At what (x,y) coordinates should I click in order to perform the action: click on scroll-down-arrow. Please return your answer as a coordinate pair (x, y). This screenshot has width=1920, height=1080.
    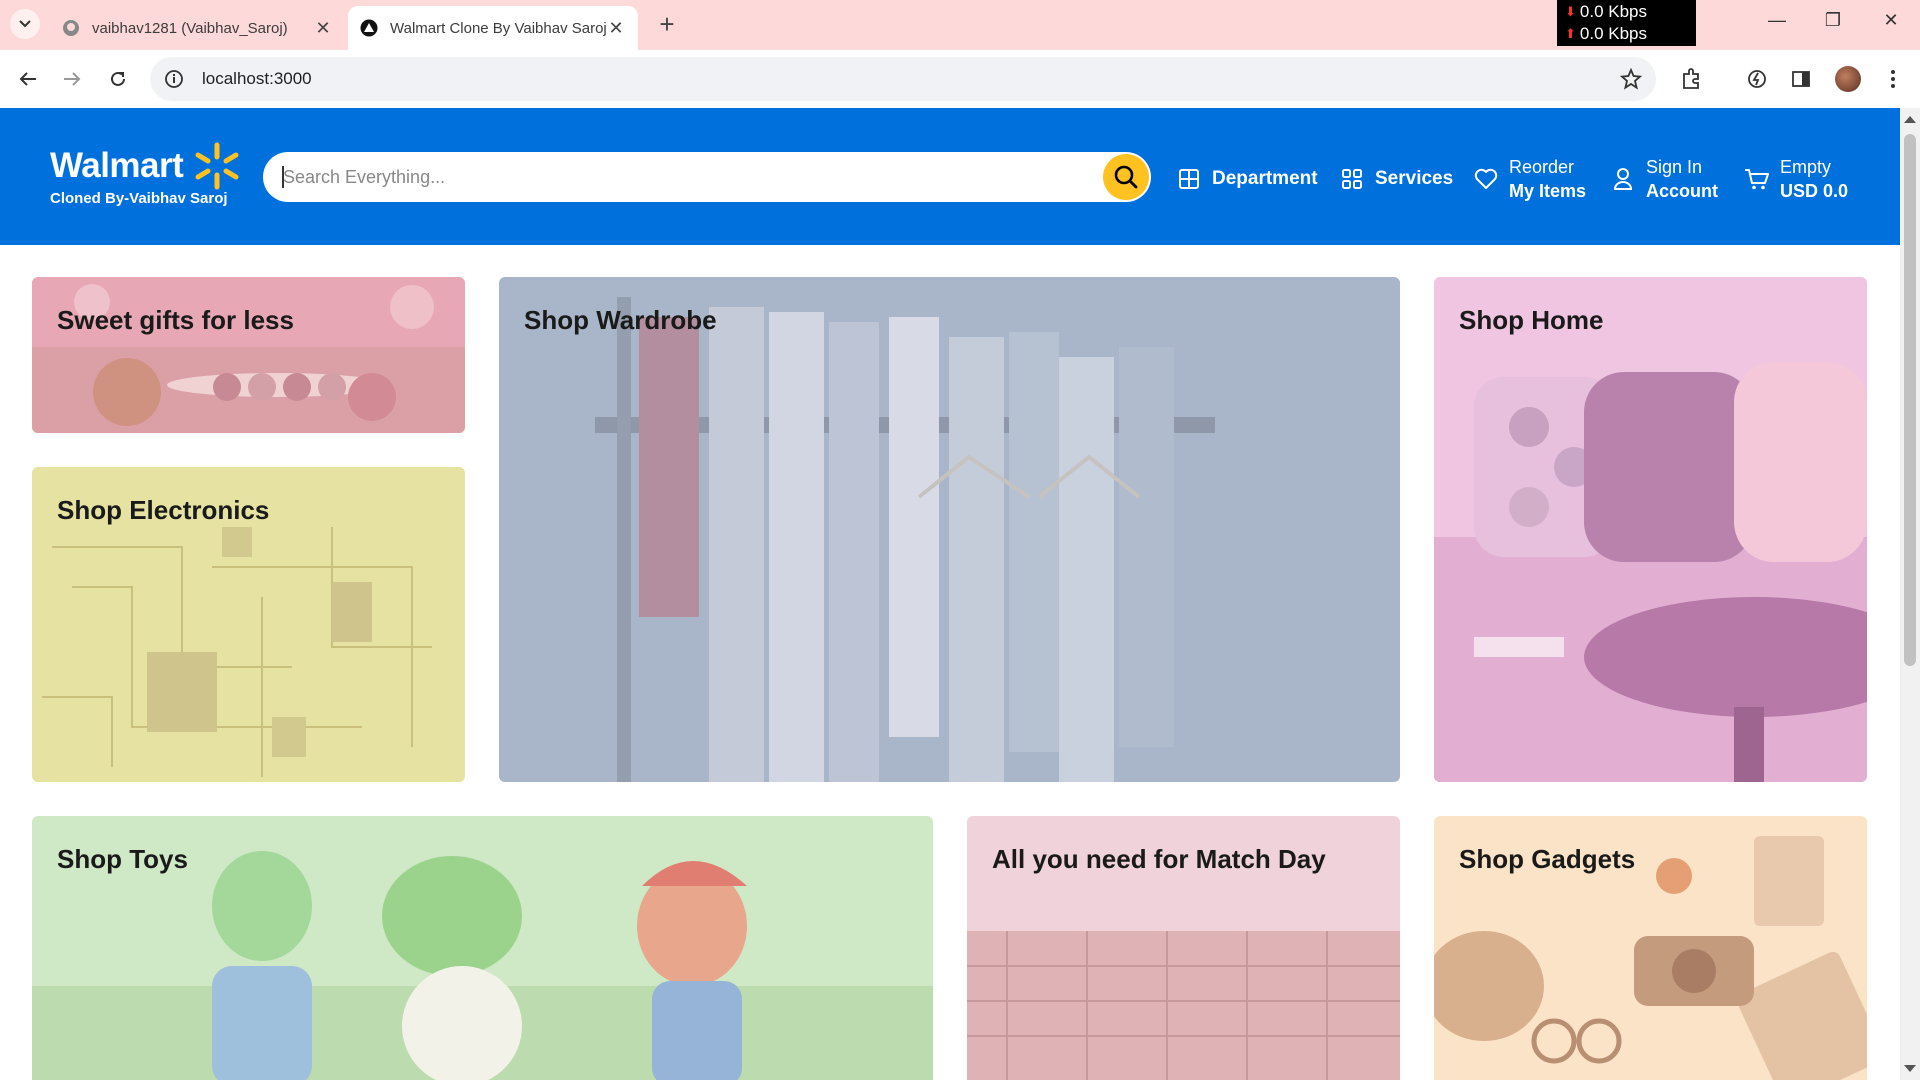
    Looking at the image, I should click on (1910, 1068).